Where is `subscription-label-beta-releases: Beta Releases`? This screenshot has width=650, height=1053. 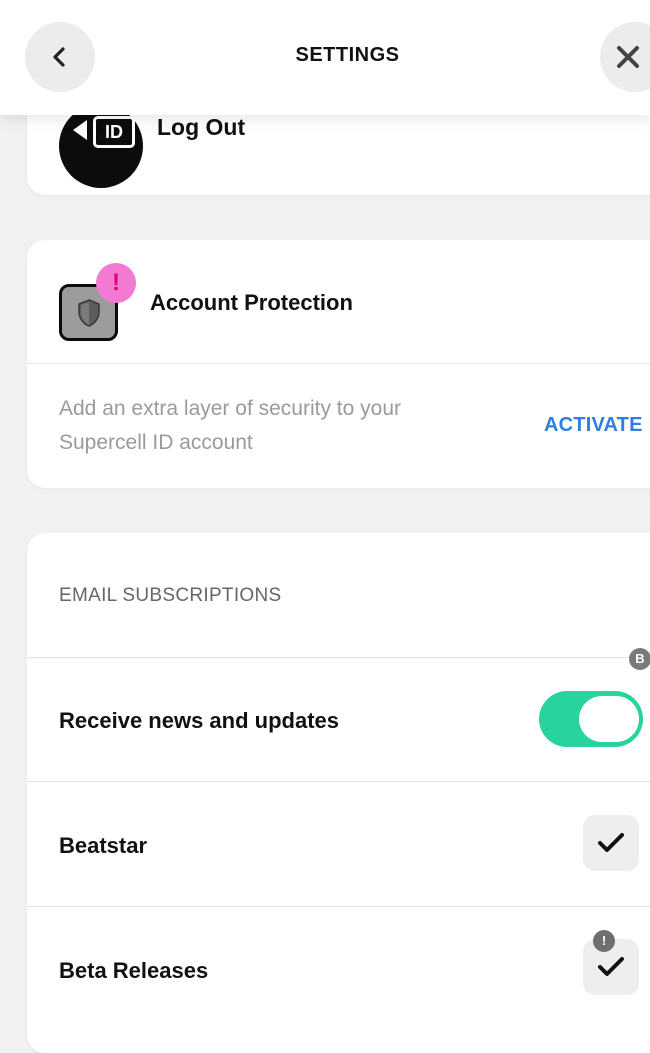 subscription-label-beta-releases: Beta Releases is located at coordinates (134, 970).